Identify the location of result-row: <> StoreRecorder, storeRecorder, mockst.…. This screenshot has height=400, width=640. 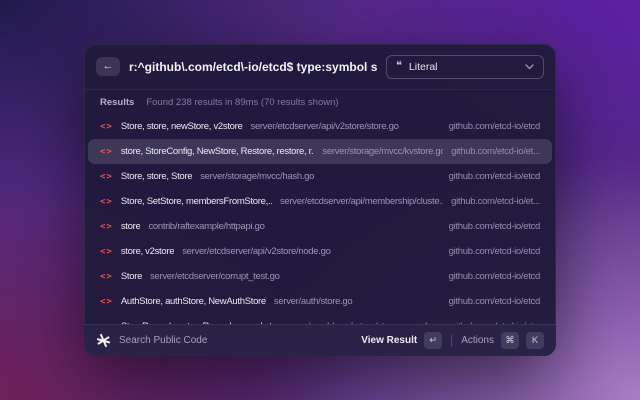
(320, 319).